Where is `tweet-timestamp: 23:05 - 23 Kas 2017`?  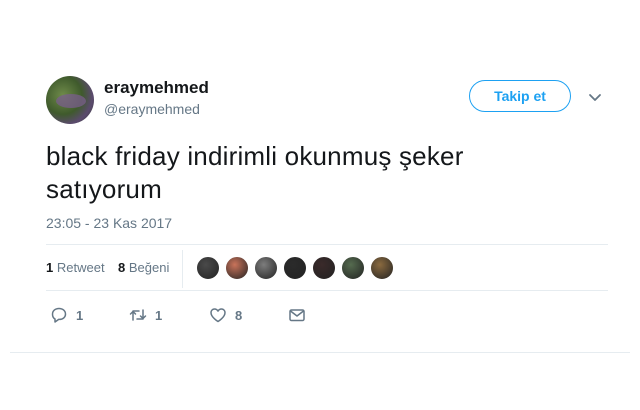
tweet-timestamp: 23:05 - 23 Kas 2017 is located at coordinates (109, 223).